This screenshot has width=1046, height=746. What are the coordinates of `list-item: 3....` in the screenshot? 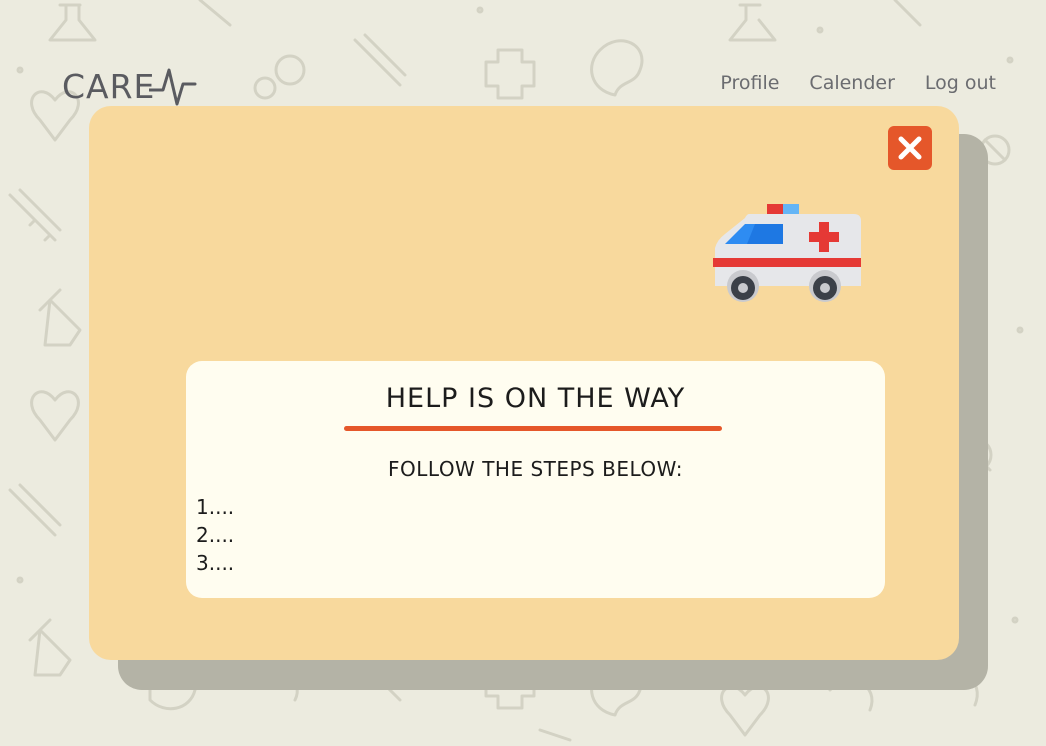 It's located at (215, 563).